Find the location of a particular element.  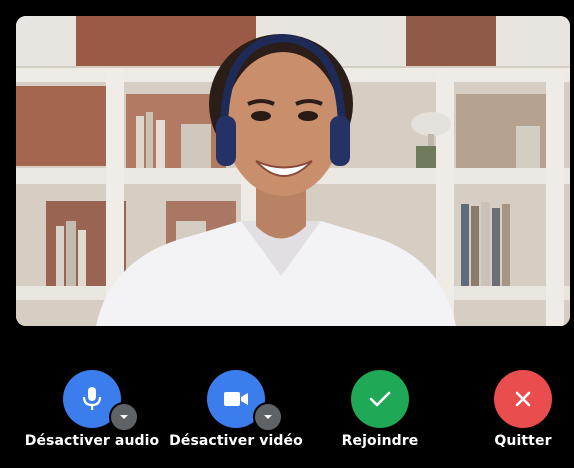

audio-options-button is located at coordinates (124, 417).